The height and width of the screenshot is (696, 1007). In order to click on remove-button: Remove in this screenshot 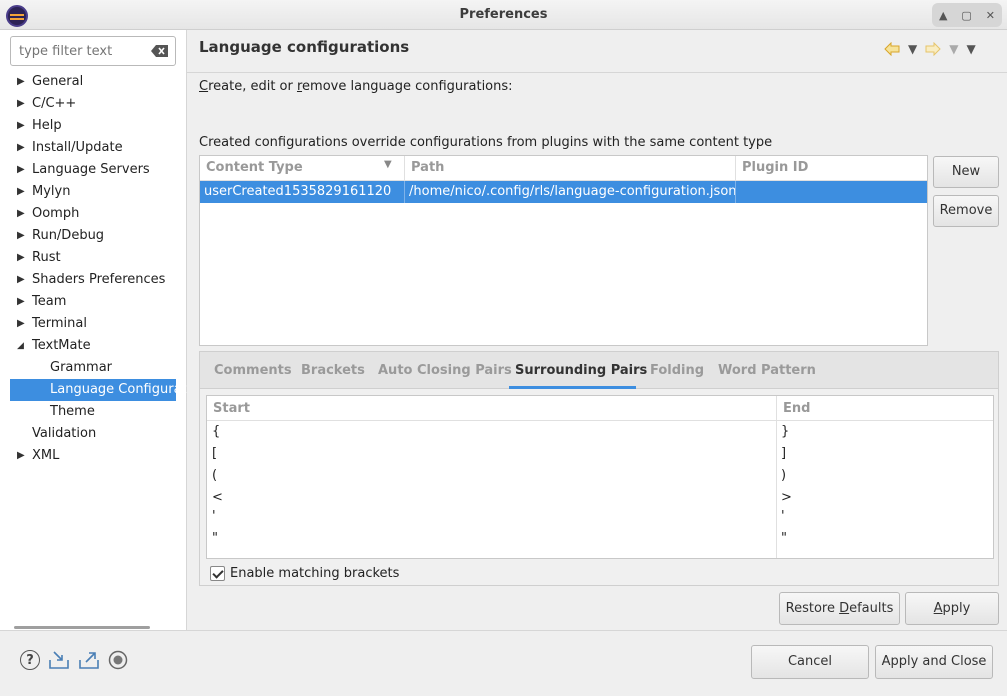, I will do `click(966, 211)`.